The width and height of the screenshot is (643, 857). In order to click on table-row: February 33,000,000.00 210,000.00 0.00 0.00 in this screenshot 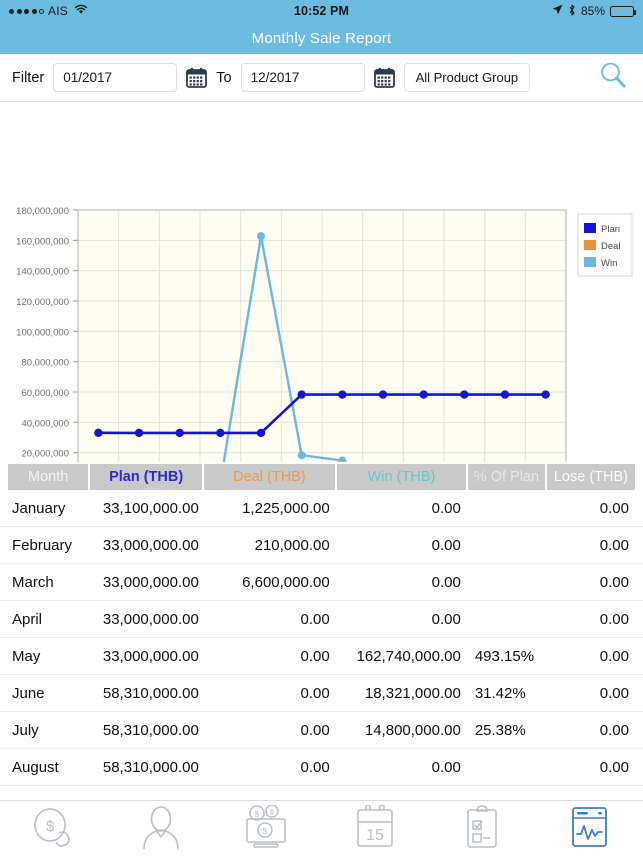, I will do `click(321, 545)`.